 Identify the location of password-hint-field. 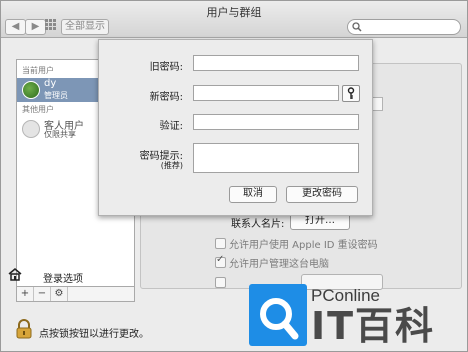
(276, 158).